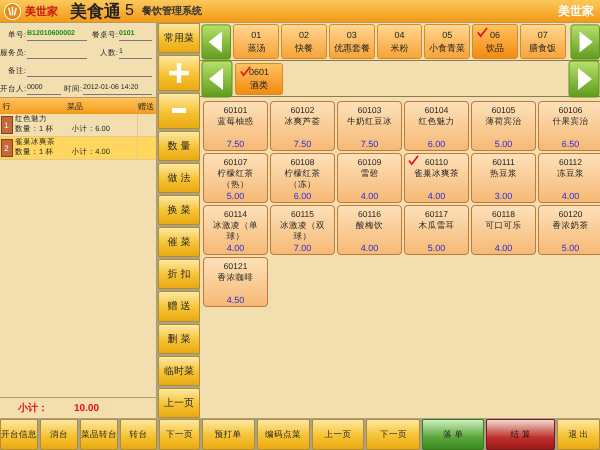 Image resolution: width=600 pixels, height=450 pixels. I want to click on product-name: 美食通, so click(95, 11).